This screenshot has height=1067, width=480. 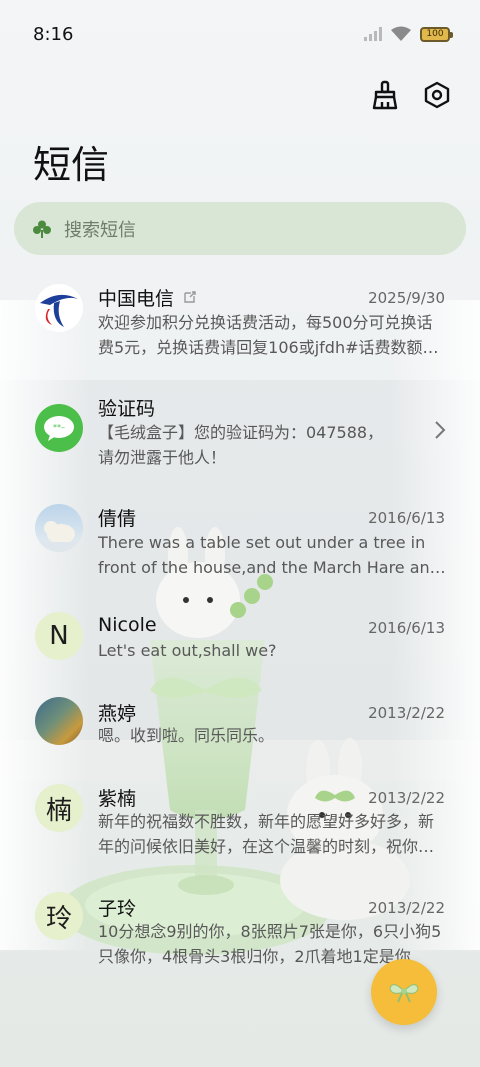 What do you see at coordinates (241, 445) in the screenshot?
I see `conversation-preview: 【毛绒盒子】您的验证码为：047588，请勿泄露于他人！` at bounding box center [241, 445].